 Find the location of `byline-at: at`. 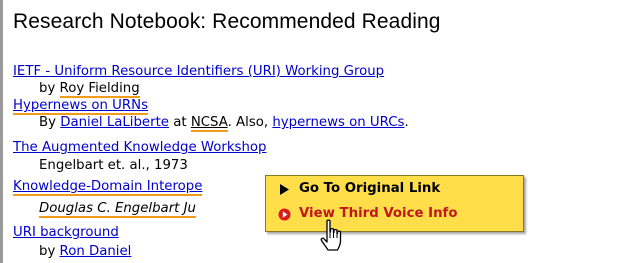

byline-at: at is located at coordinates (179, 122).